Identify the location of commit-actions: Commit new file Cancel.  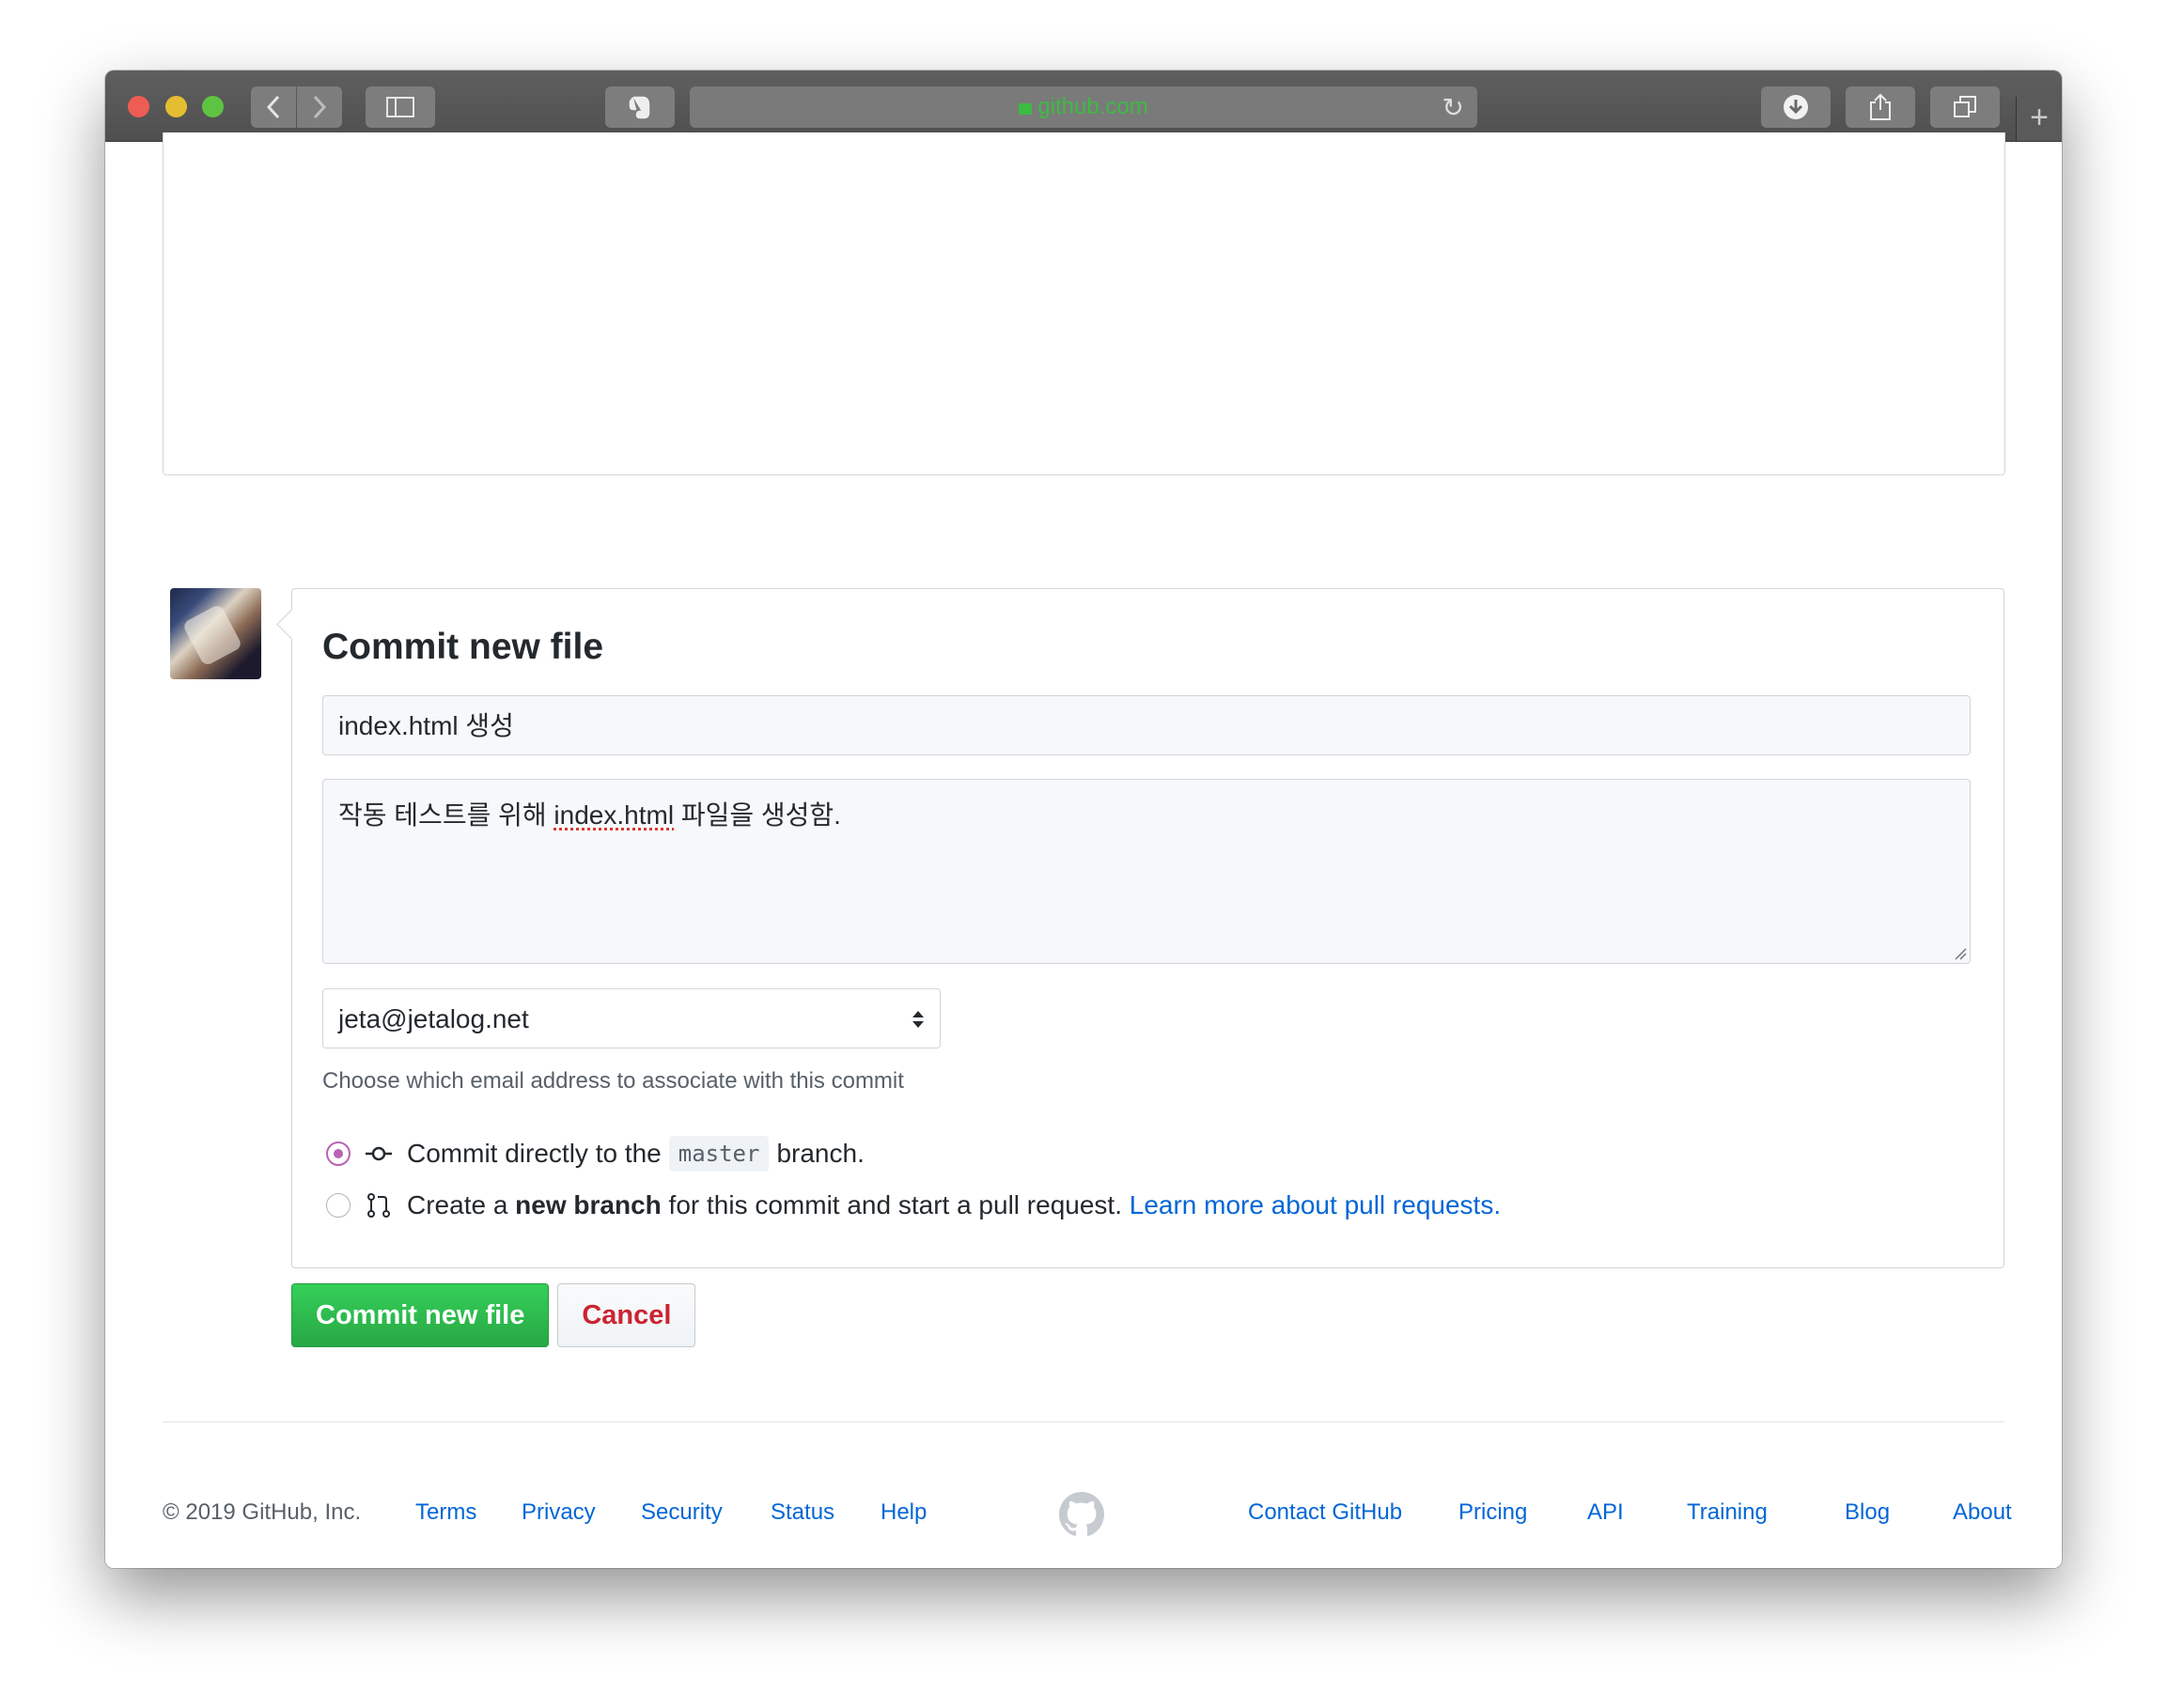
(493, 1315).